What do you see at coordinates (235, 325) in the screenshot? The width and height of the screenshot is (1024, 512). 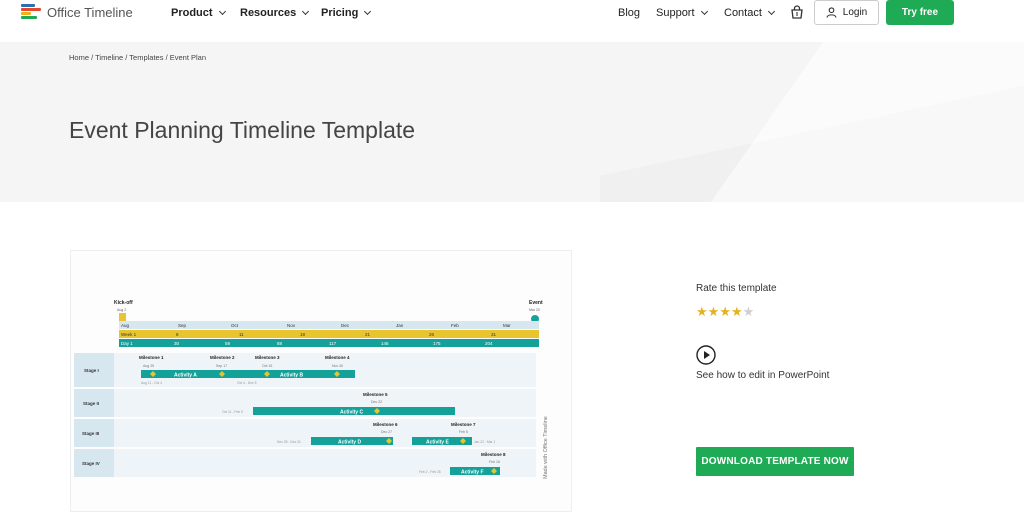 I see `month-label: Oct` at bounding box center [235, 325].